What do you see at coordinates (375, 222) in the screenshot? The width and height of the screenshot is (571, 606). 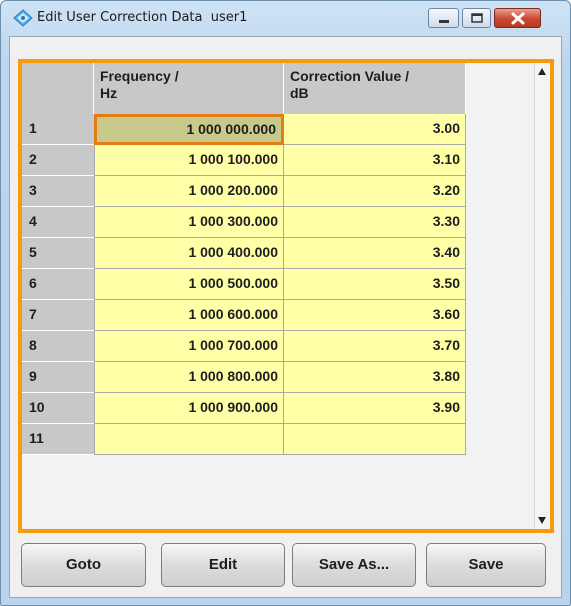 I see `correction-cell: 3.30` at bounding box center [375, 222].